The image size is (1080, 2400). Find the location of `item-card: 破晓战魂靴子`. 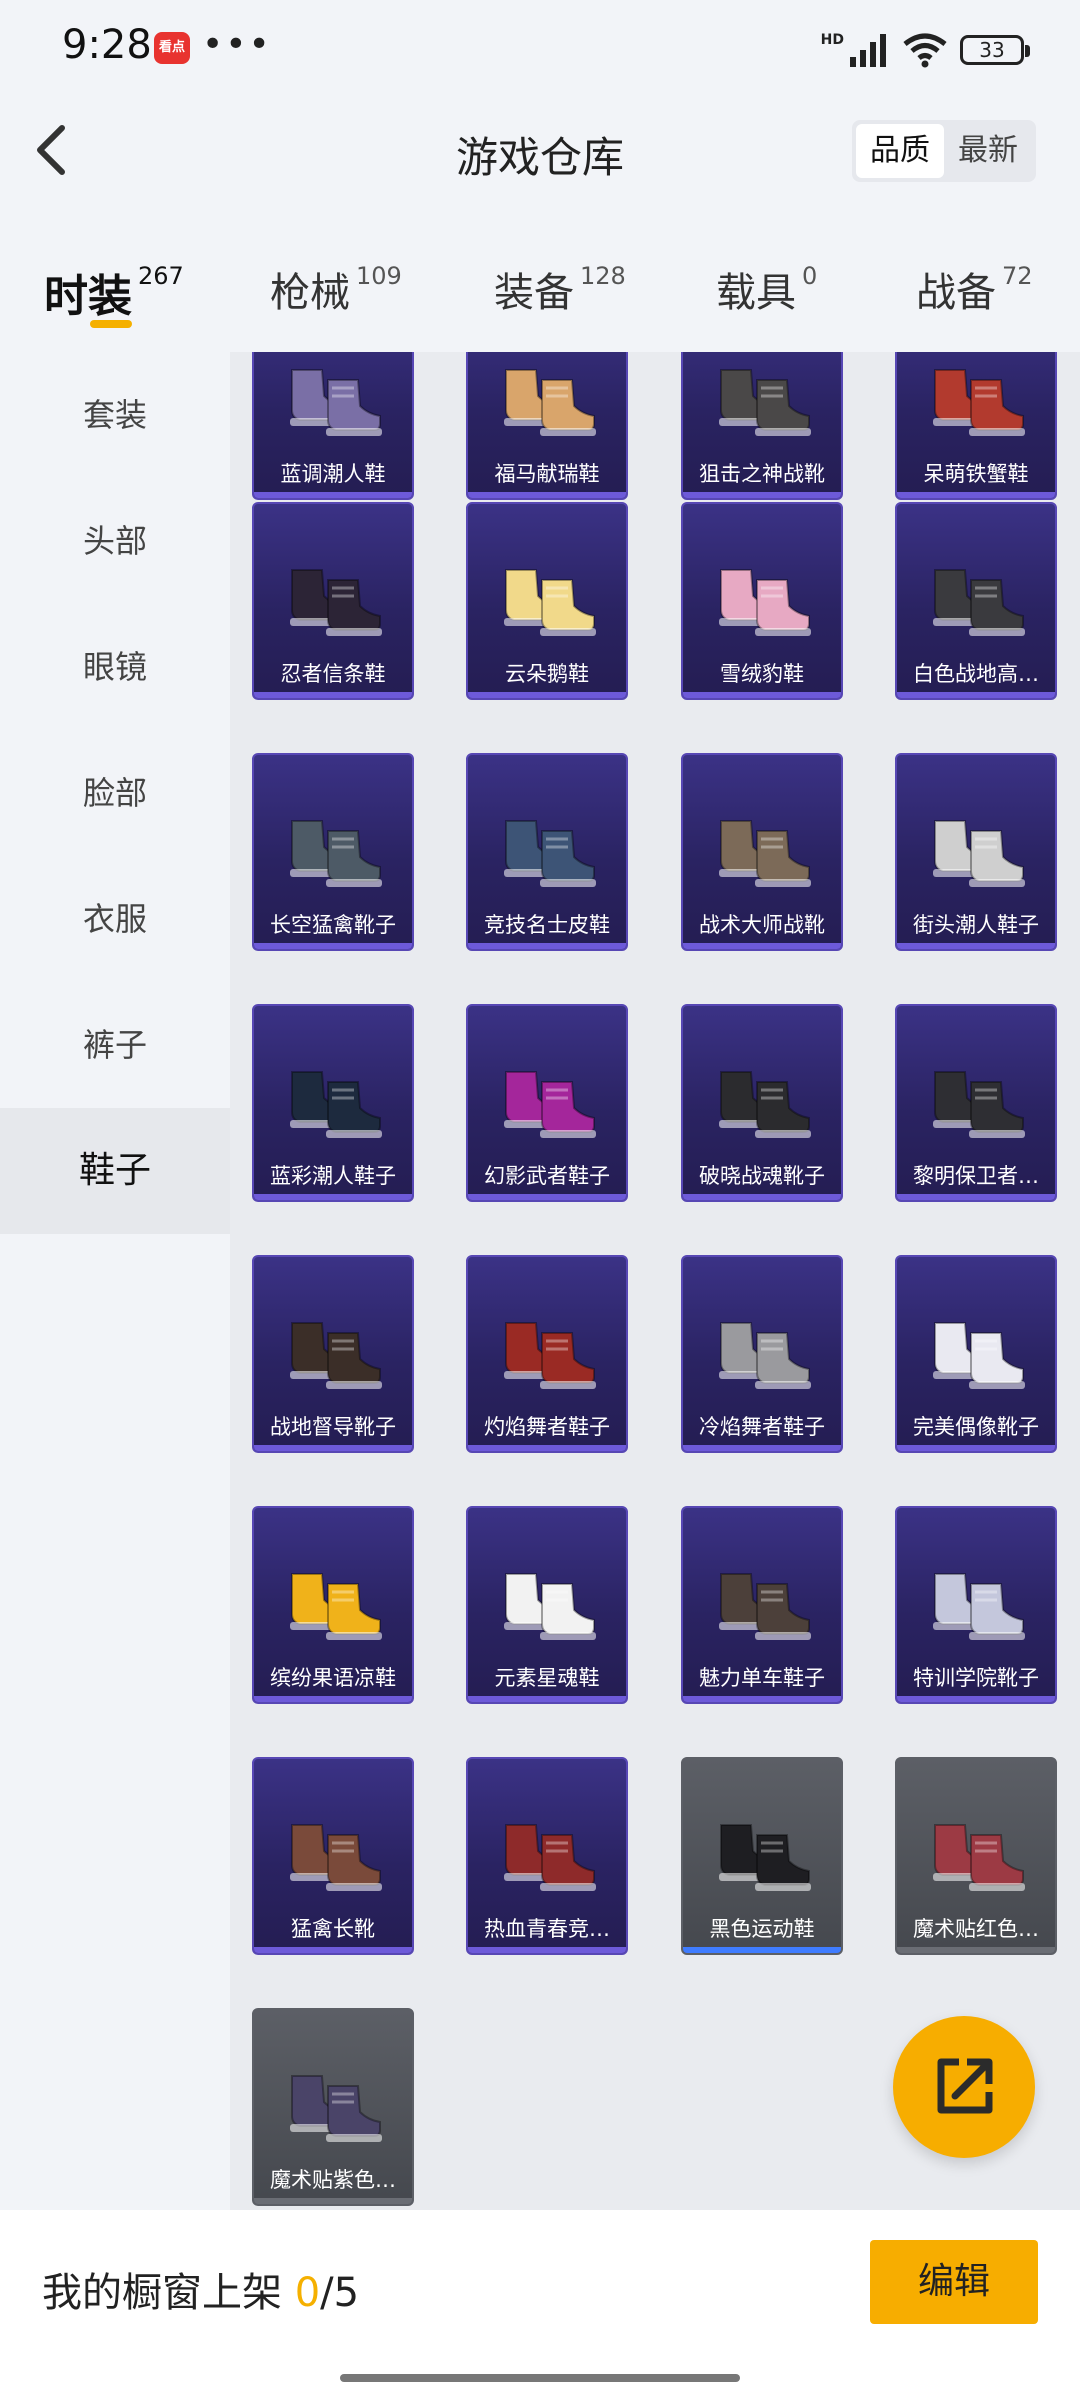

item-card: 破晓战魂靴子 is located at coordinates (762, 1103).